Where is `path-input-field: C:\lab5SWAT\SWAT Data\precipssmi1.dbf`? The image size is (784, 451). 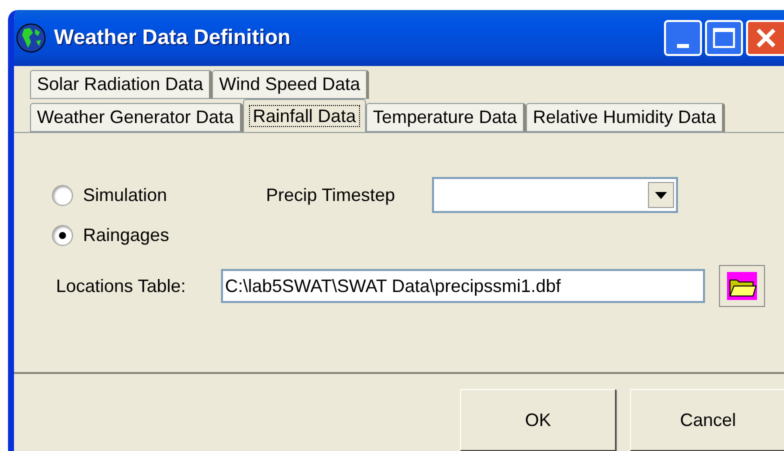 path-input-field: C:\lab5SWAT\SWAT Data\precipssmi1.dbf is located at coordinates (463, 286).